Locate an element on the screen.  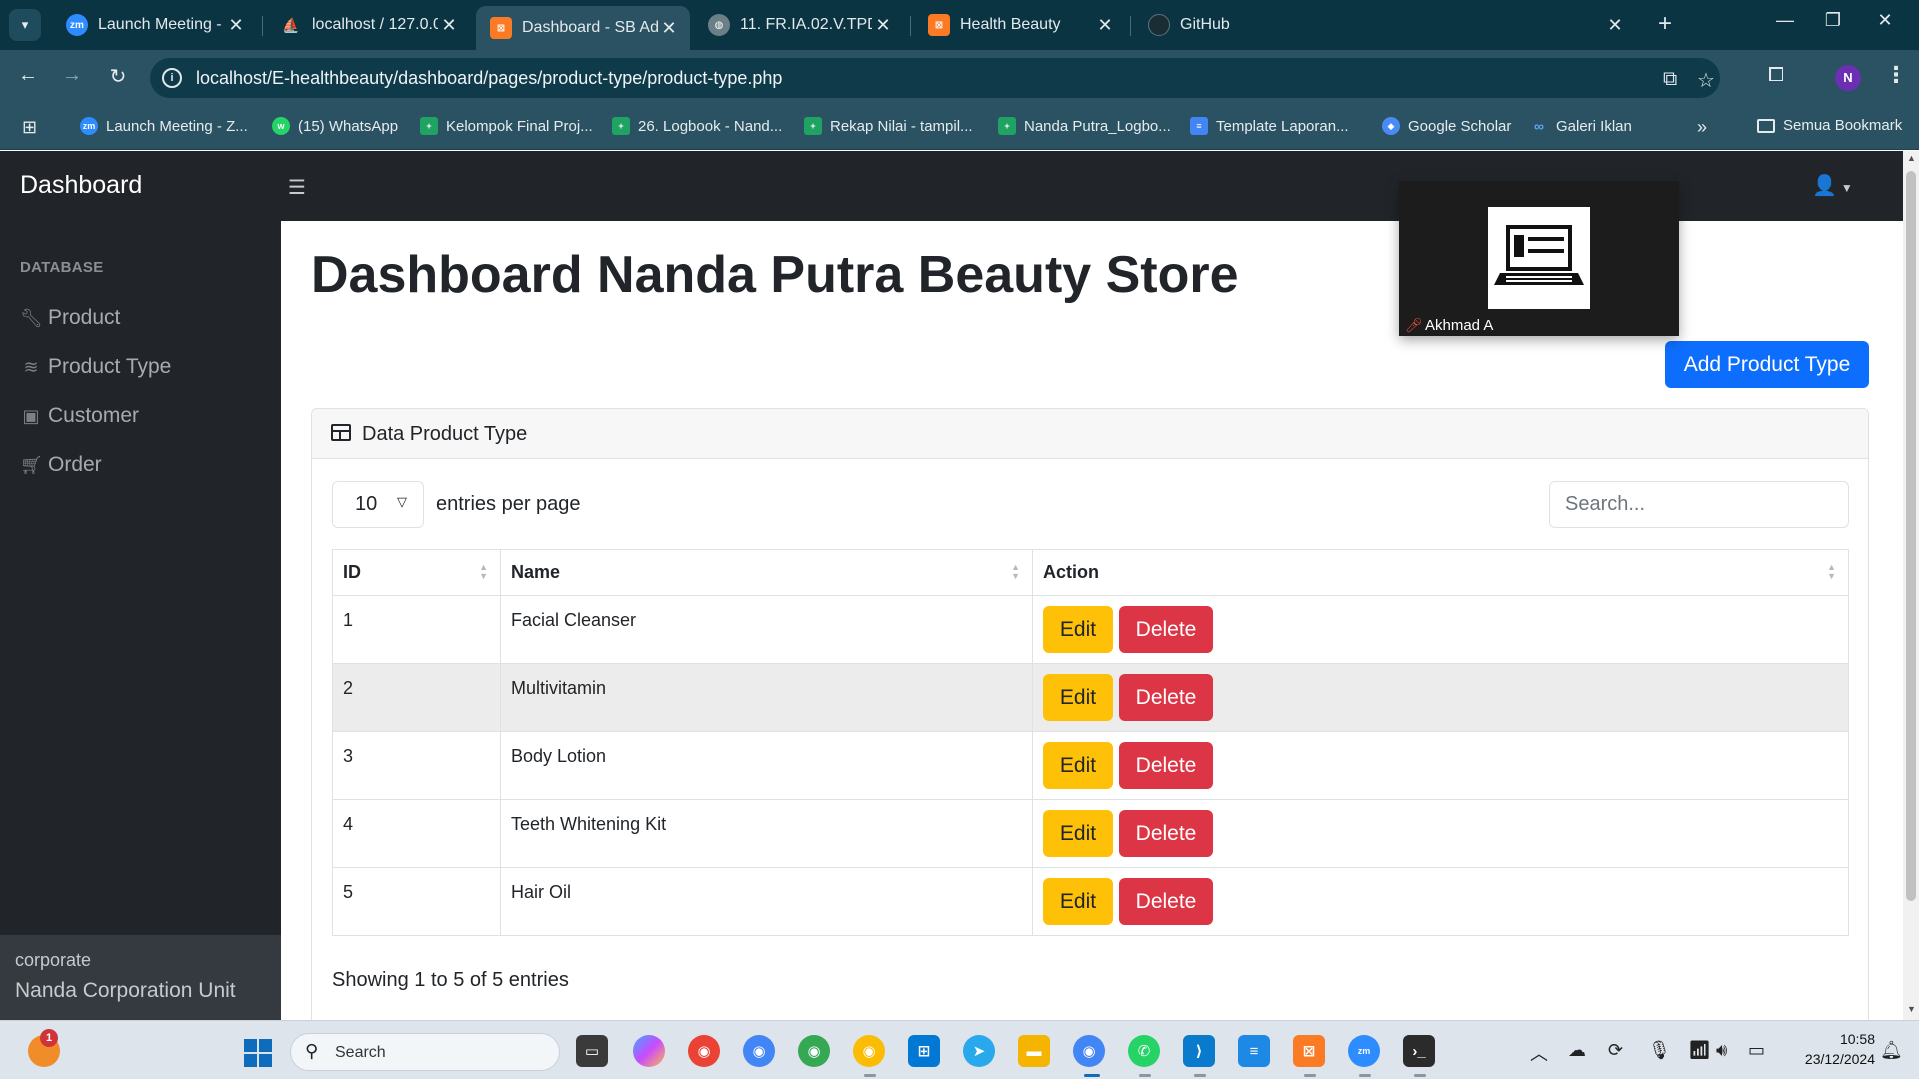
site-info-icon: i is located at coordinates (172, 78).